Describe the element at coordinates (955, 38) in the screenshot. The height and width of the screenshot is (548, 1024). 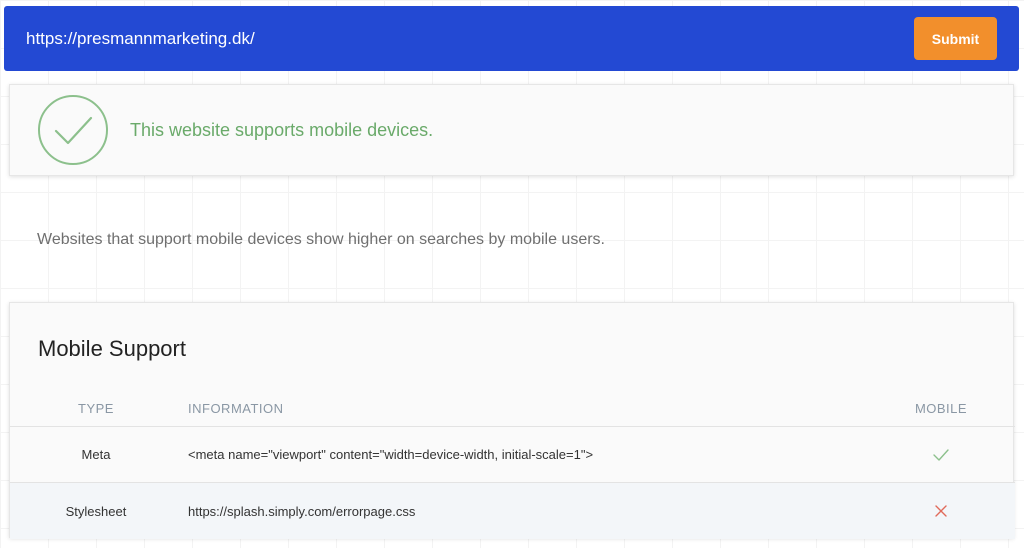
I see `submit-button: Submit` at that location.